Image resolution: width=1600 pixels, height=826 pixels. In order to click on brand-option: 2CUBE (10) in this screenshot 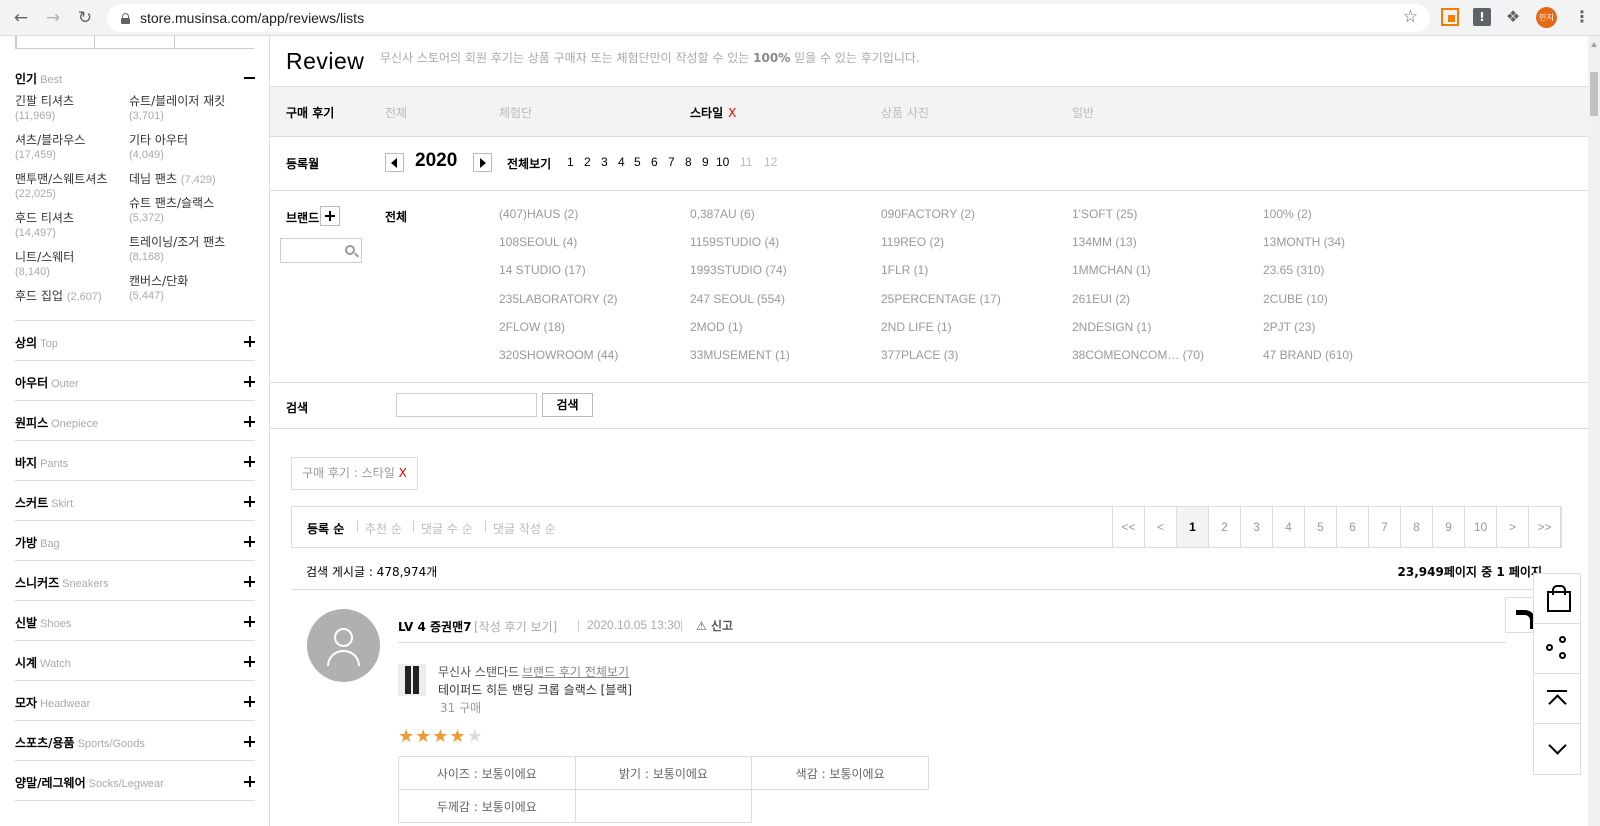, I will do `click(1295, 299)`.